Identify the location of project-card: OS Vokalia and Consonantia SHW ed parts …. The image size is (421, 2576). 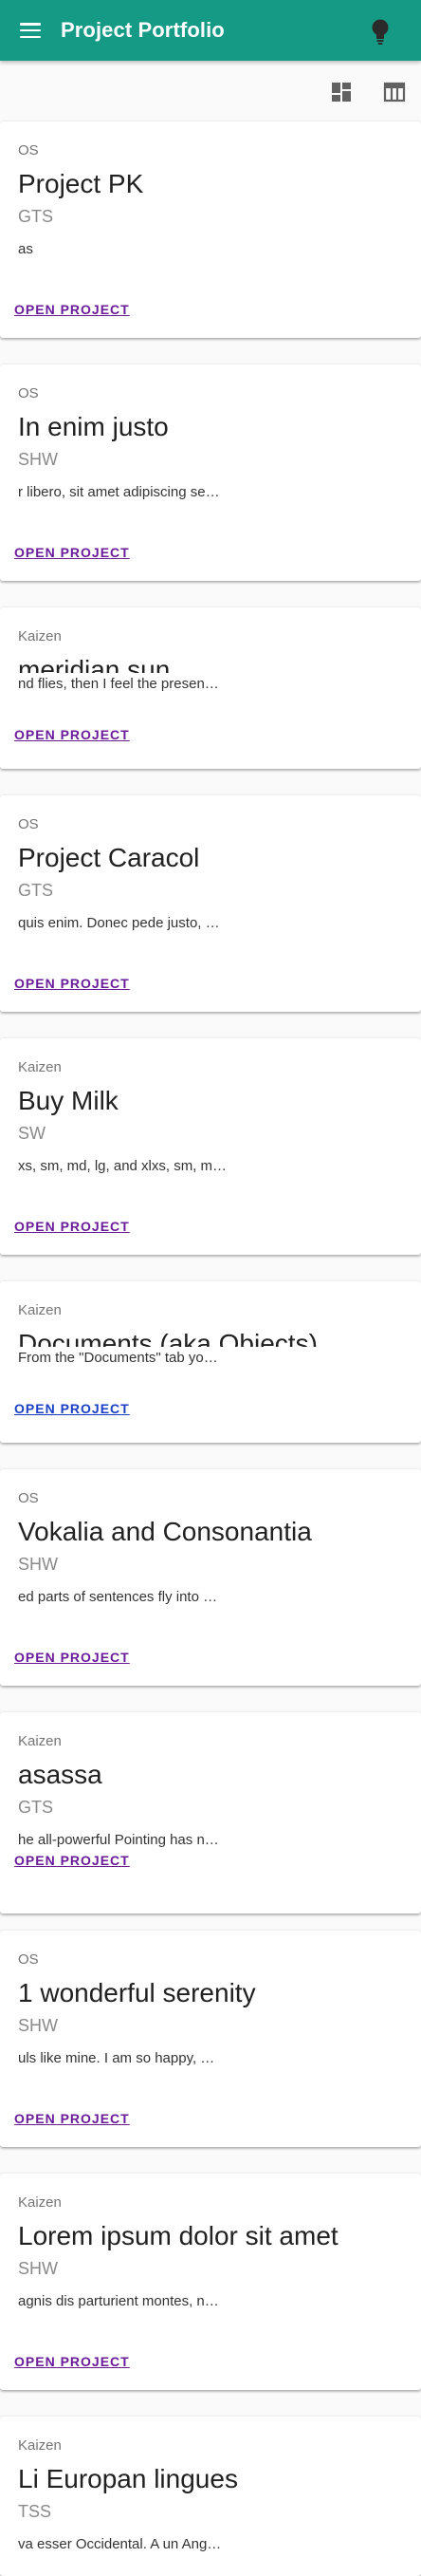
(210, 1578).